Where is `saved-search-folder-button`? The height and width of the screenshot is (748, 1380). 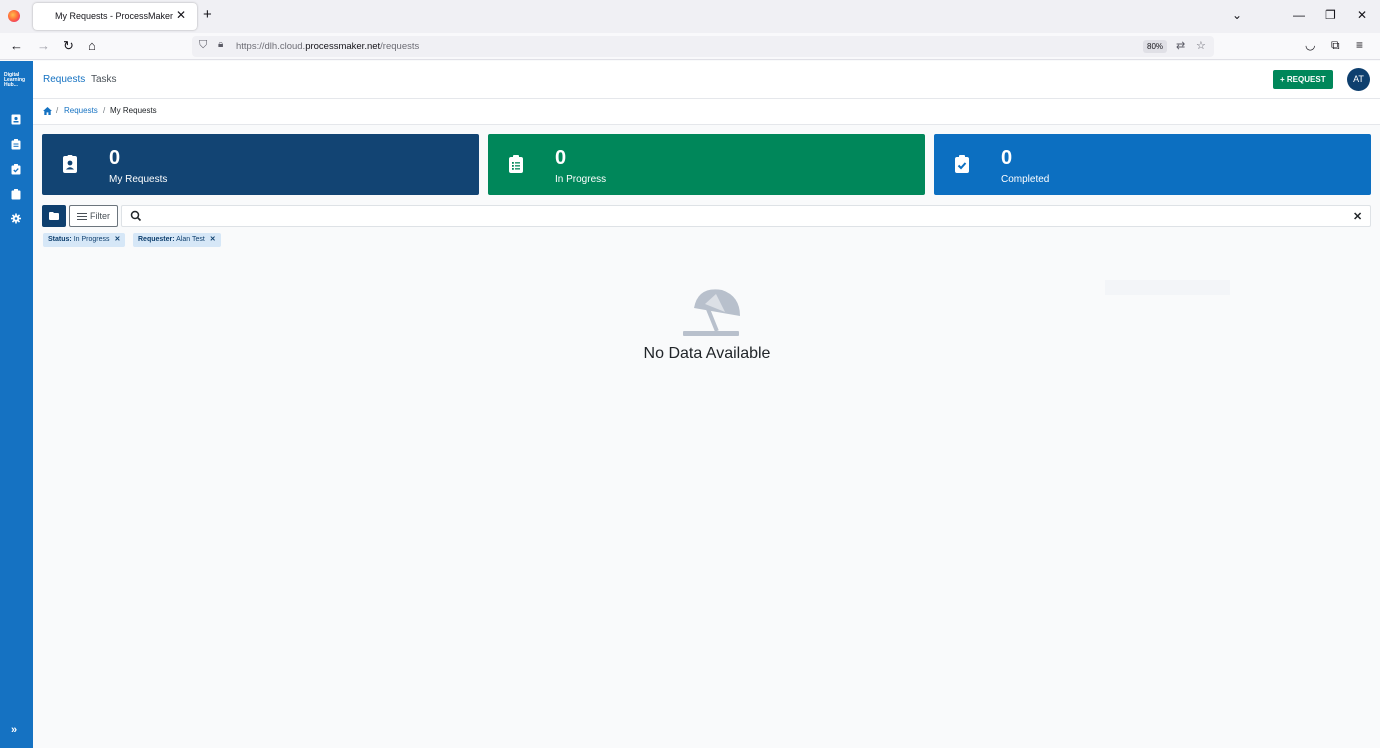 saved-search-folder-button is located at coordinates (54, 216).